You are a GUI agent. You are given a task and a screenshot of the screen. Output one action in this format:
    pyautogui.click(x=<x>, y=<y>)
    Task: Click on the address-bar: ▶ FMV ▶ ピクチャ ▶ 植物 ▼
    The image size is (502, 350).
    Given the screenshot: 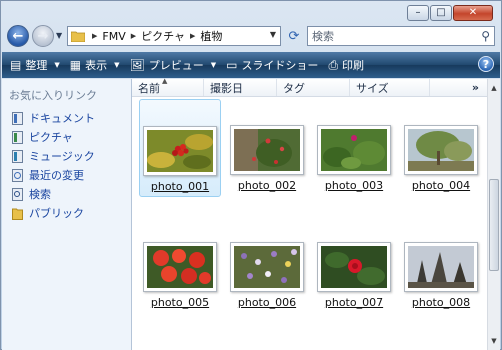 What is the action you would take?
    pyautogui.click(x=174, y=36)
    